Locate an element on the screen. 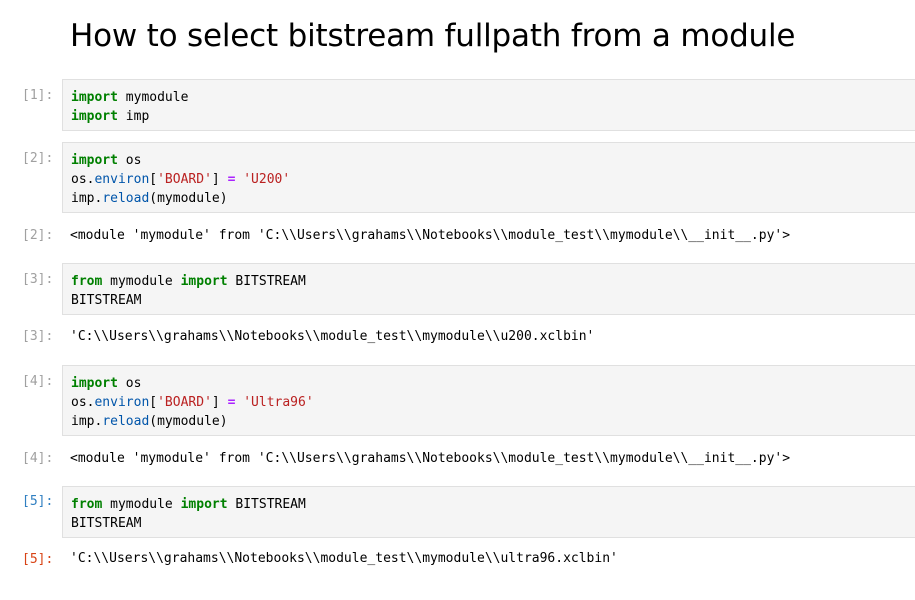  string-literal: 'U200' is located at coordinates (267, 179).